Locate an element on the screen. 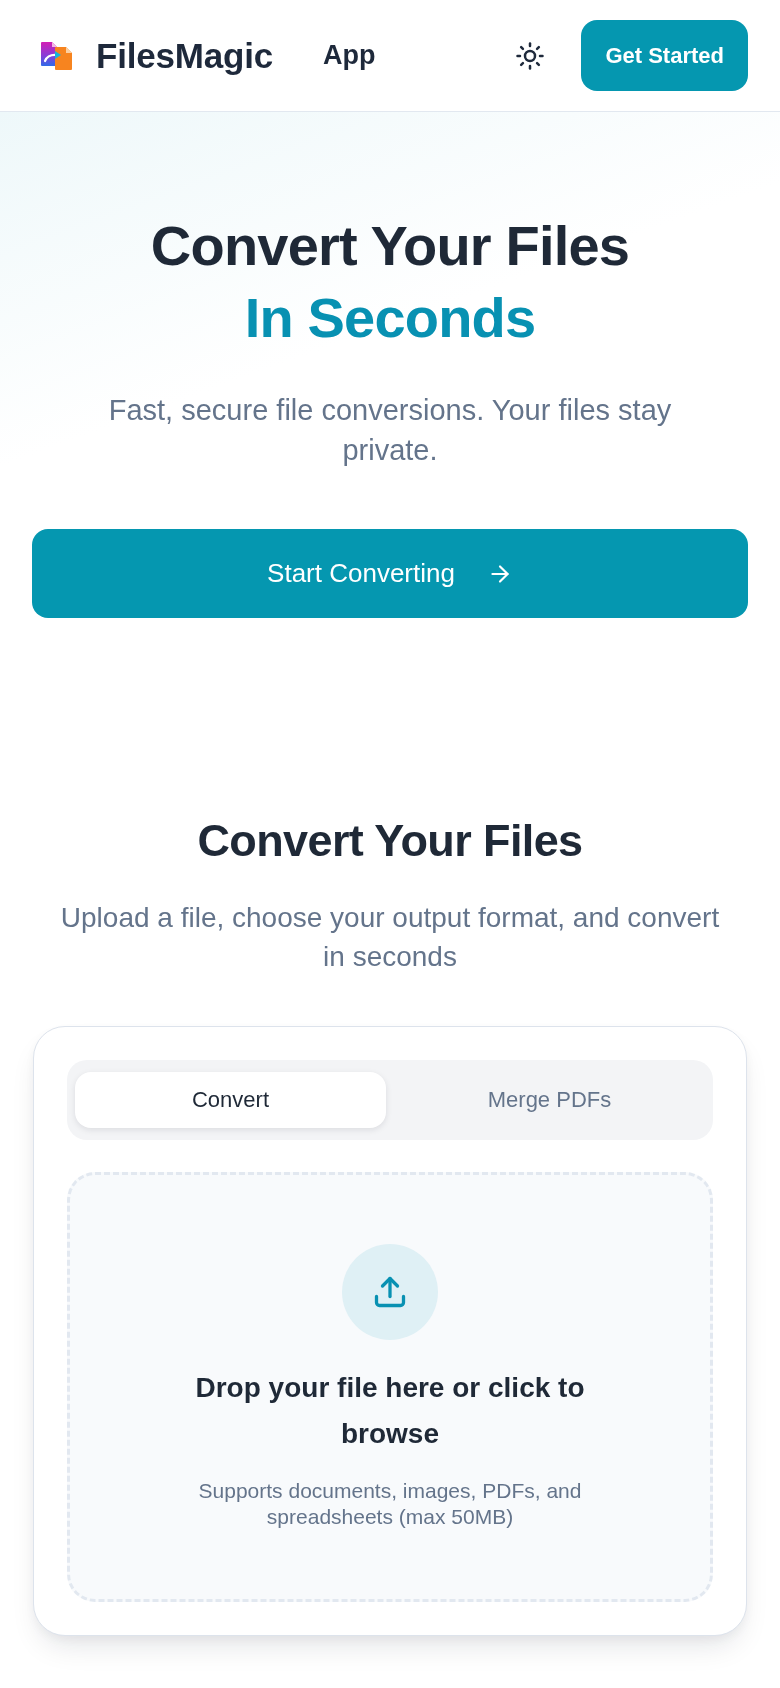 This screenshot has height=1688, width=780. dropzone-hint: Supports documents, images, PDFs, and spreadsheets (max 50MB) is located at coordinates (390, 1504).